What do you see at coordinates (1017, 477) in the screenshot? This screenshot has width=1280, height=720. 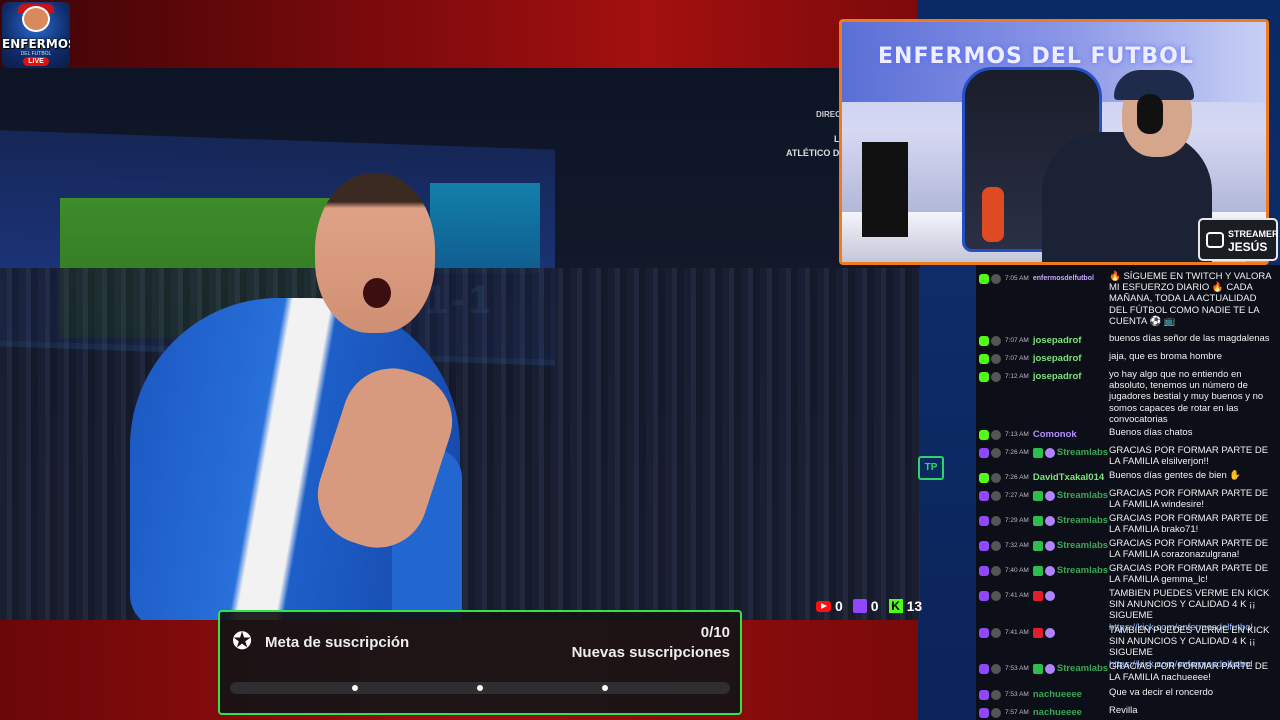 I see `chat-timestamp: 7:26 AM` at bounding box center [1017, 477].